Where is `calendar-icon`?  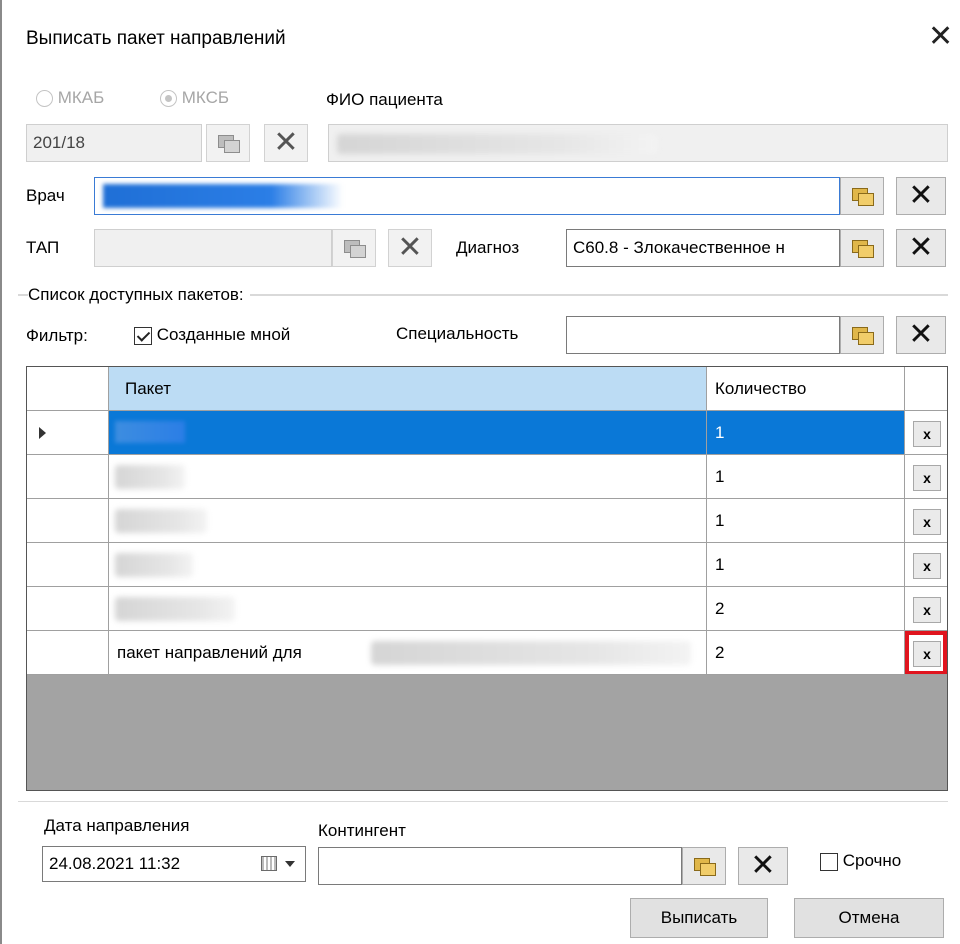 calendar-icon is located at coordinates (269, 863).